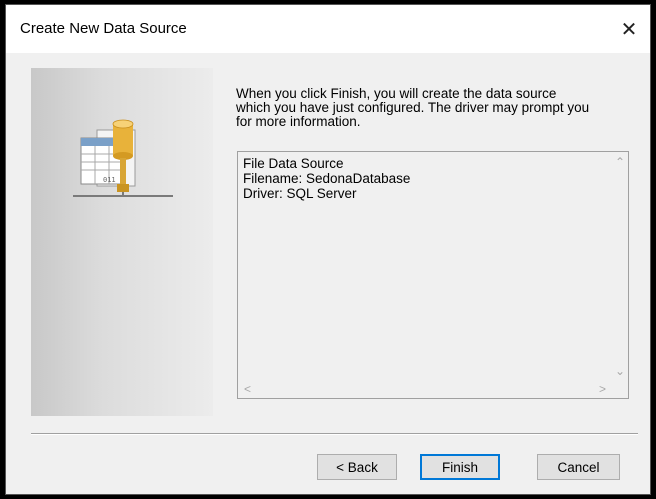  Describe the element at coordinates (293, 163) in the screenshot. I see `summary-line: File Data Source` at that location.